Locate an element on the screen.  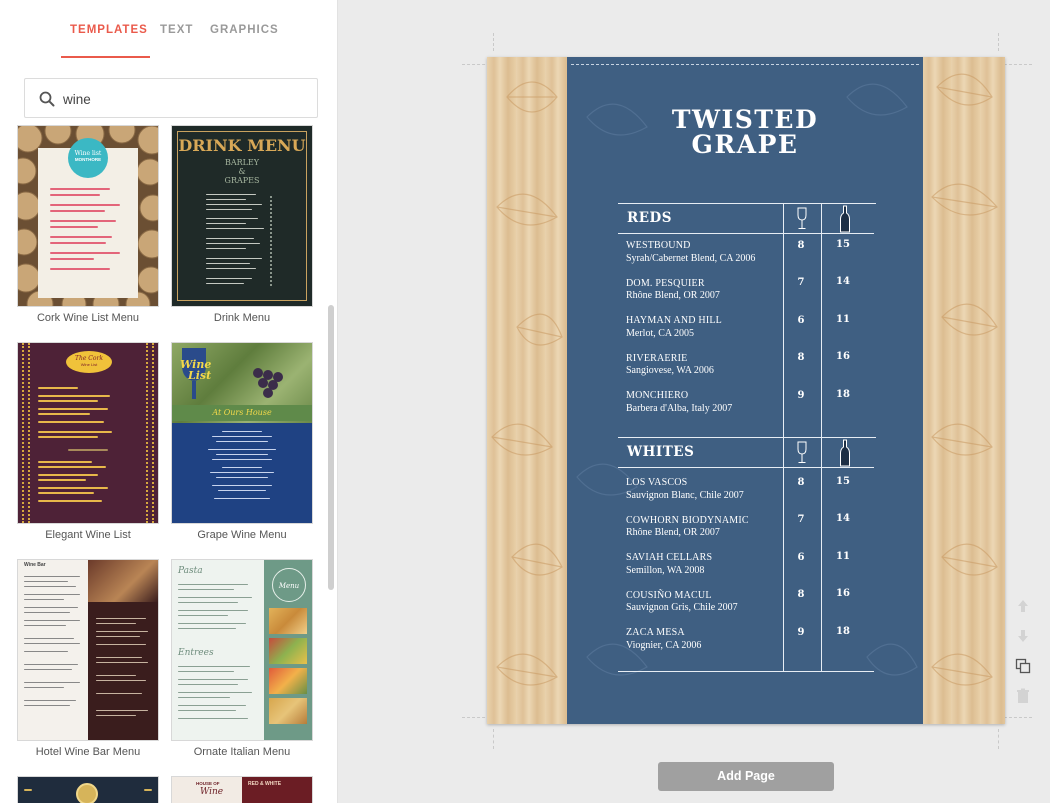
wine-name: ZACA MESA is located at coordinates (655, 632).